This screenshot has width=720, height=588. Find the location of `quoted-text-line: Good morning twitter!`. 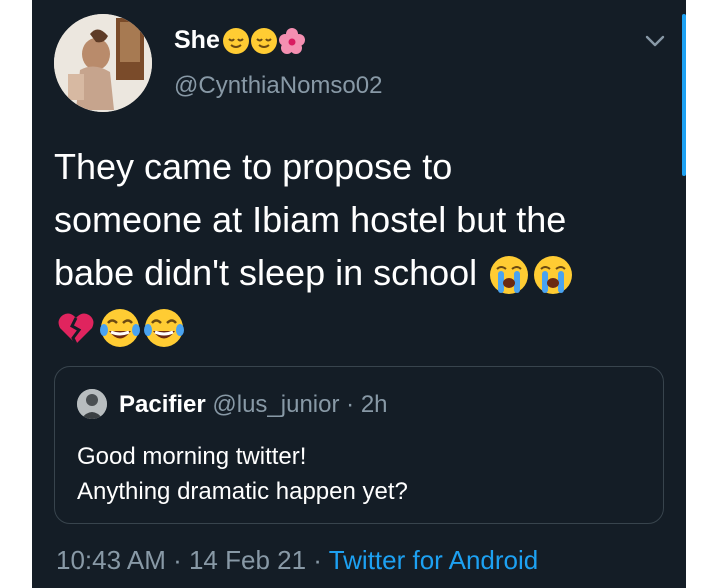

quoted-text-line: Good morning twitter! is located at coordinates (192, 456).